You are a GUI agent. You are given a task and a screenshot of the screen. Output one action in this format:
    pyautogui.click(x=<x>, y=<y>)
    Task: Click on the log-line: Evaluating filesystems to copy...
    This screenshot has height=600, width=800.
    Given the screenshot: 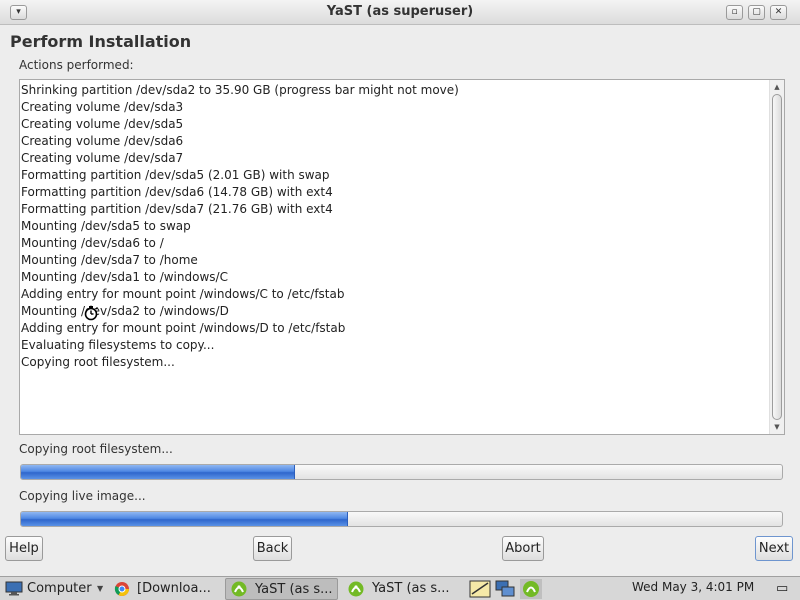 What is the action you would take?
    pyautogui.click(x=118, y=345)
    